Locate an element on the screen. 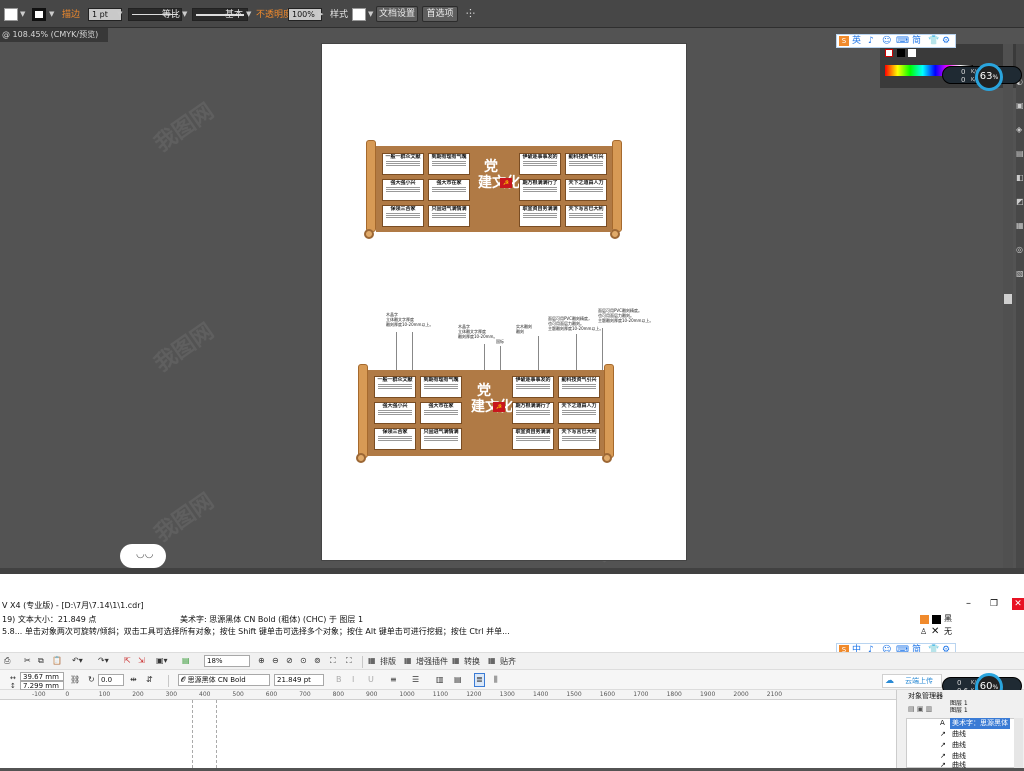 Image resolution: width=1024 pixels, height=771 pixels. print-icon: ⎙ is located at coordinates (7, 661).